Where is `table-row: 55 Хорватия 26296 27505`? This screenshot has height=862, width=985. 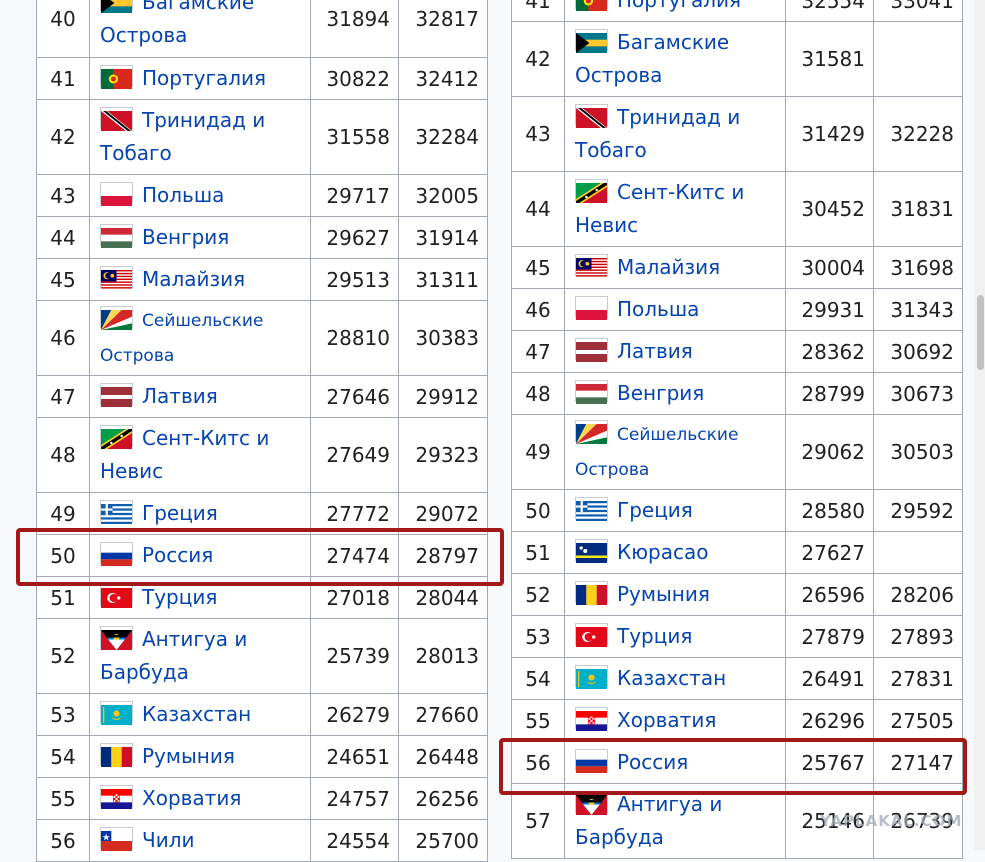 table-row: 55 Хорватия 26296 27505 is located at coordinates (737, 720).